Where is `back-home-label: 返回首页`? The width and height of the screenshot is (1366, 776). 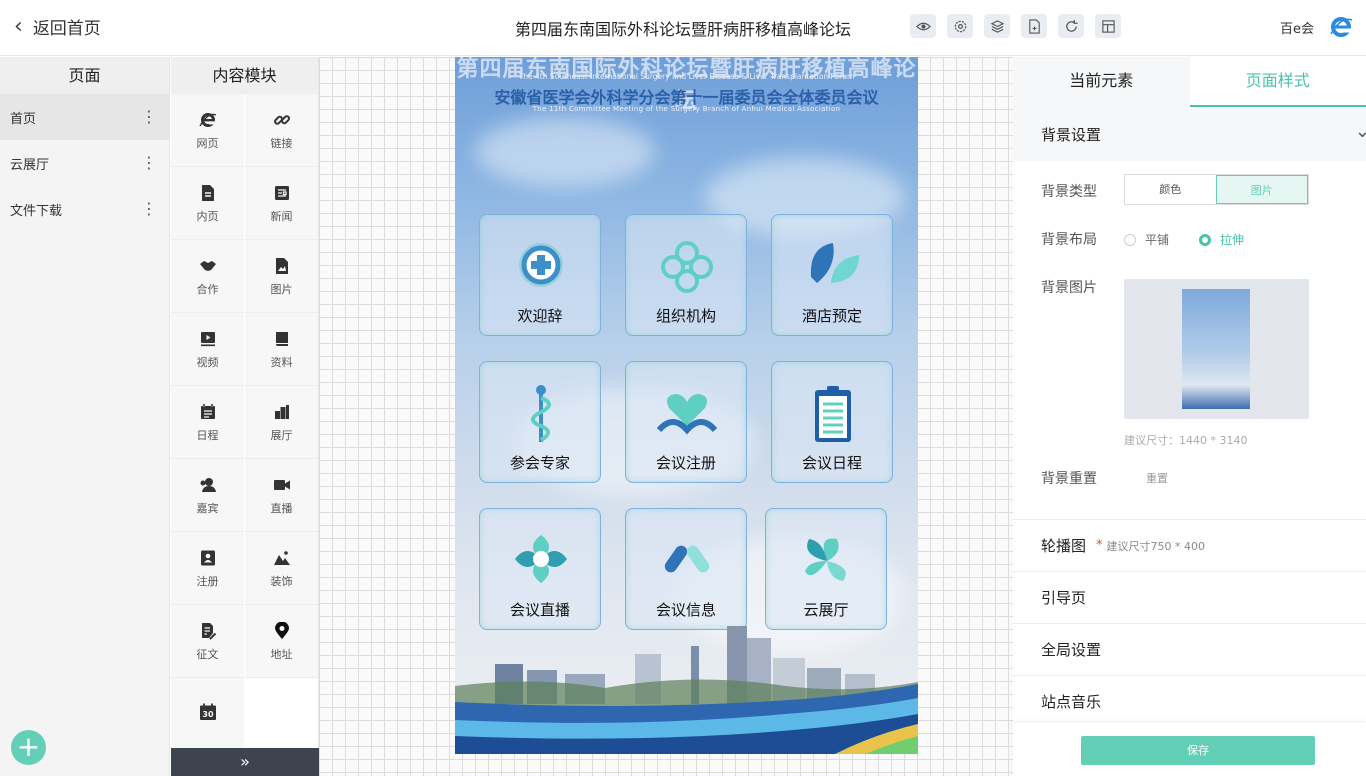
back-home-label: 返回首页 is located at coordinates (66, 29).